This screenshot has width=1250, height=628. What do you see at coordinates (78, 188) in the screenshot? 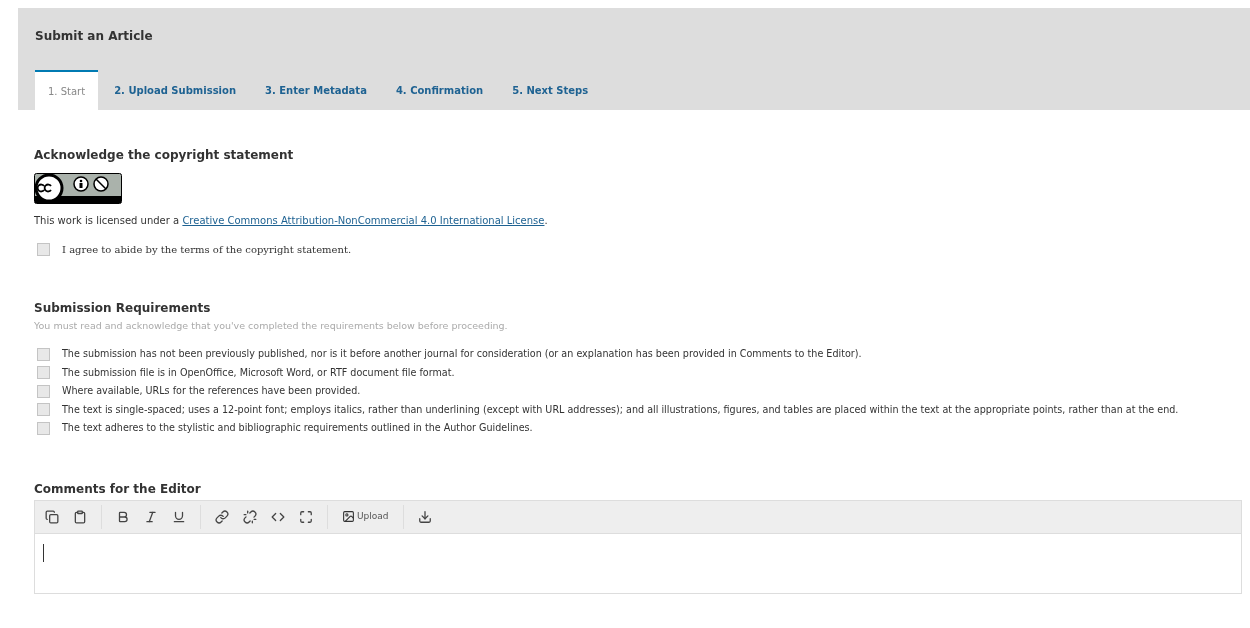
I see `license-badge-icon` at bounding box center [78, 188].